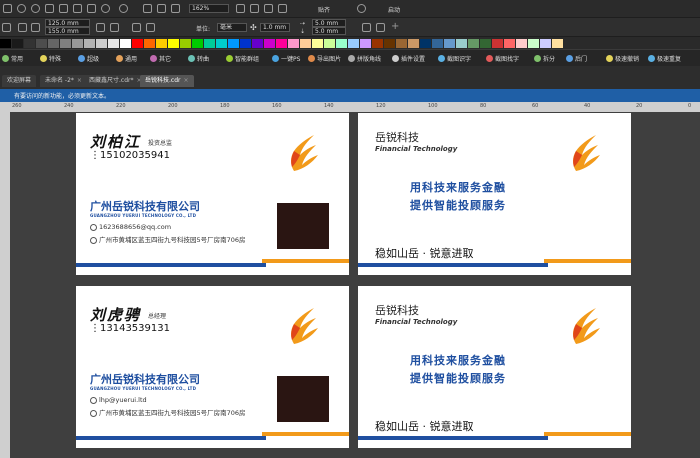 This screenshot has height=458, width=700. I want to click on document-tab: 岳锐科技.cdr ×, so click(167, 81).